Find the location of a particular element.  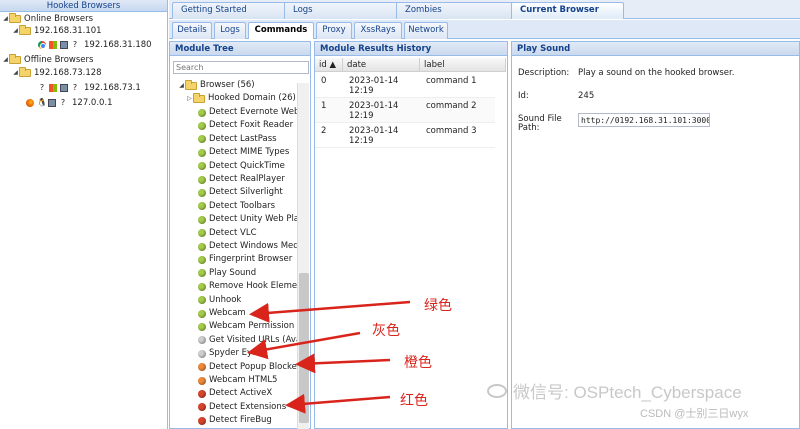

id-label: Id: is located at coordinates (523, 96).